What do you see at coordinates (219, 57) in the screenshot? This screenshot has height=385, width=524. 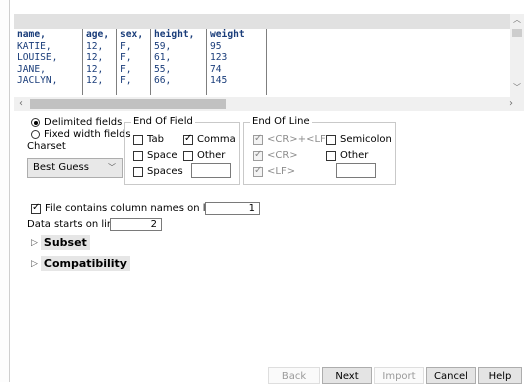 I see `preview-cell: 123` at bounding box center [219, 57].